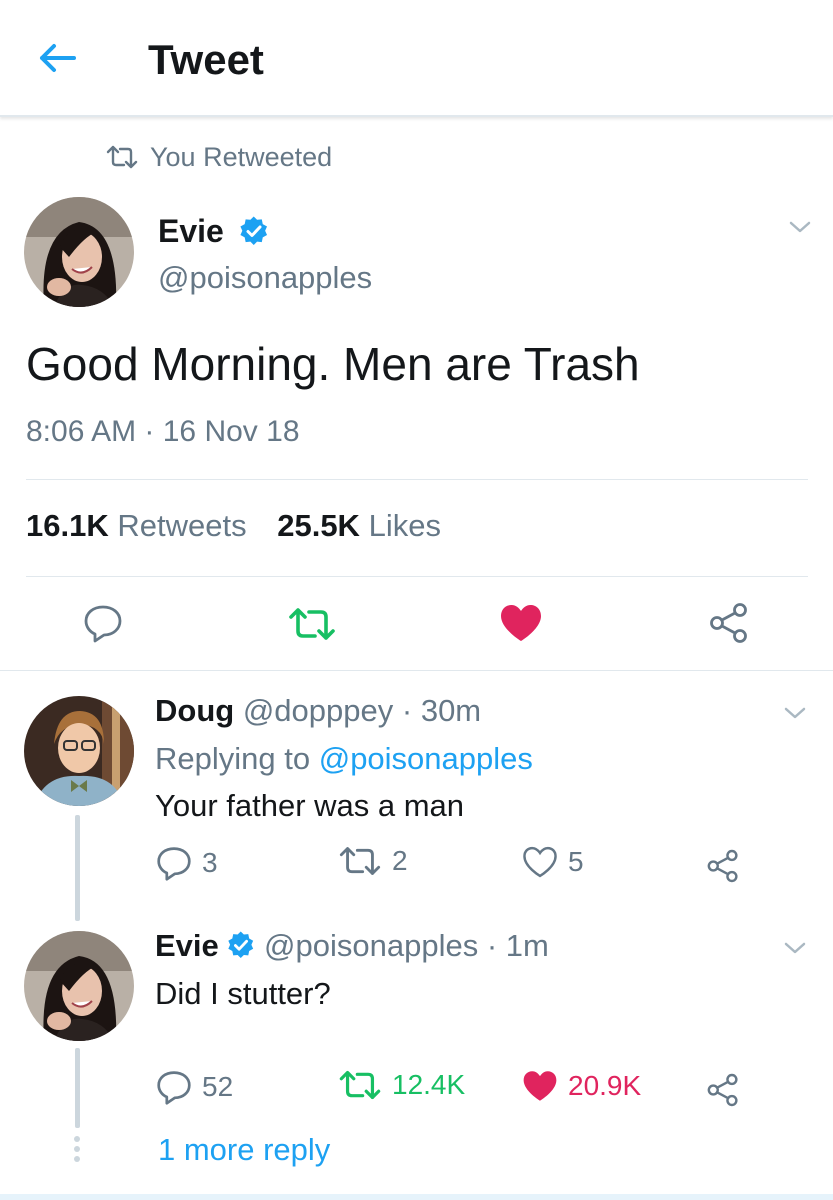 The height and width of the screenshot is (1200, 833). I want to click on tweet-timestamp: 8:06 AM · 16 Nov 18, so click(163, 432).